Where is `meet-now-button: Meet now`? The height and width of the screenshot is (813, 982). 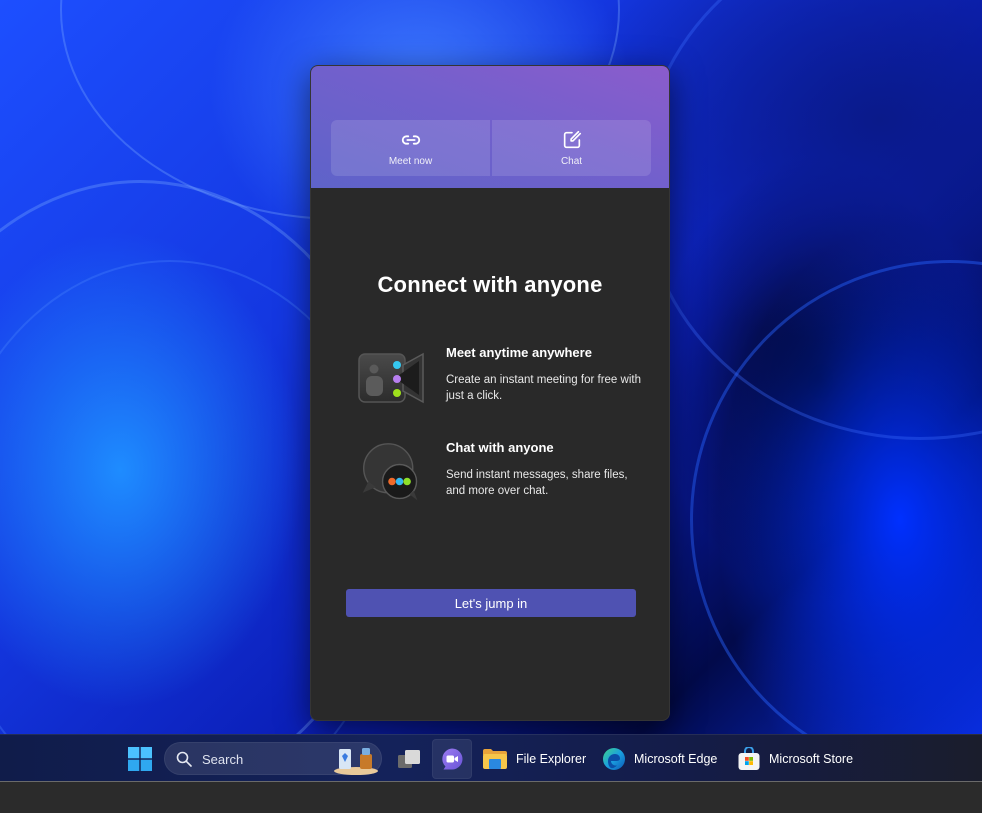
meet-now-button: Meet now is located at coordinates (410, 148).